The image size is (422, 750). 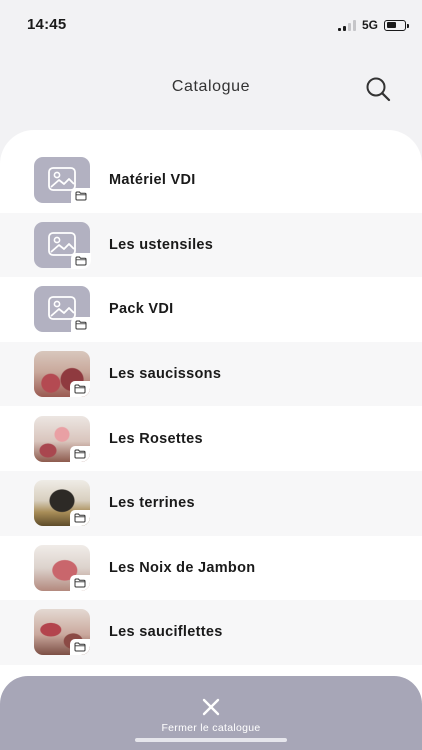 I want to click on catalogue-item: Les sauciflettes, so click(x=211, y=632).